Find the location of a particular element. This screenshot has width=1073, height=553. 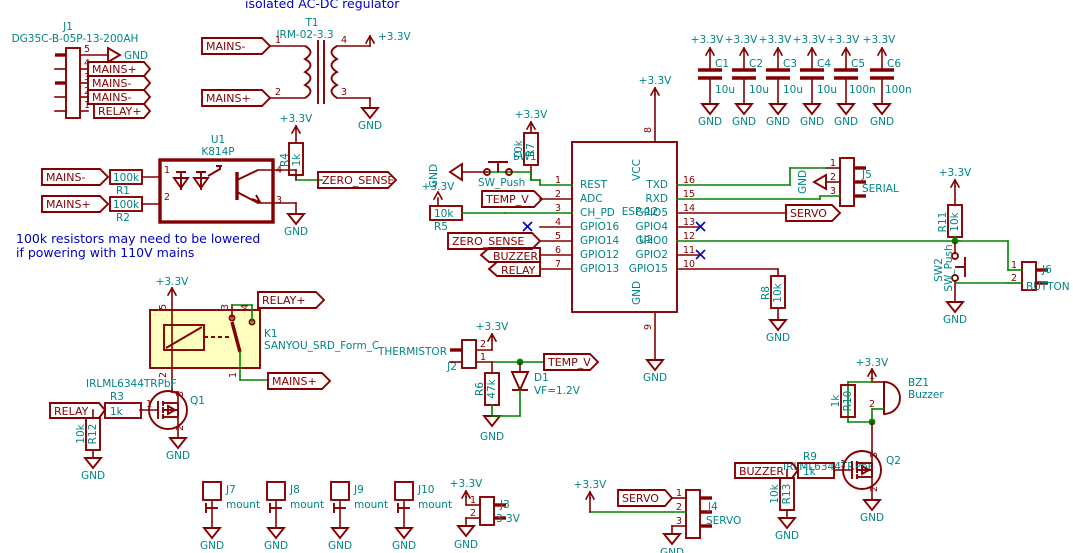

u1-gnd-label: GND is located at coordinates (296, 232).